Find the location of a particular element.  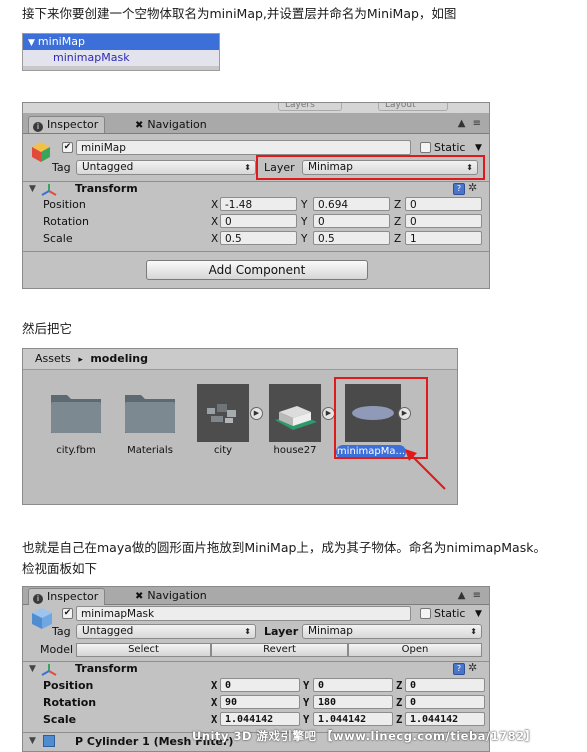

breadcrumb-assets: Assets is located at coordinates (53, 358).